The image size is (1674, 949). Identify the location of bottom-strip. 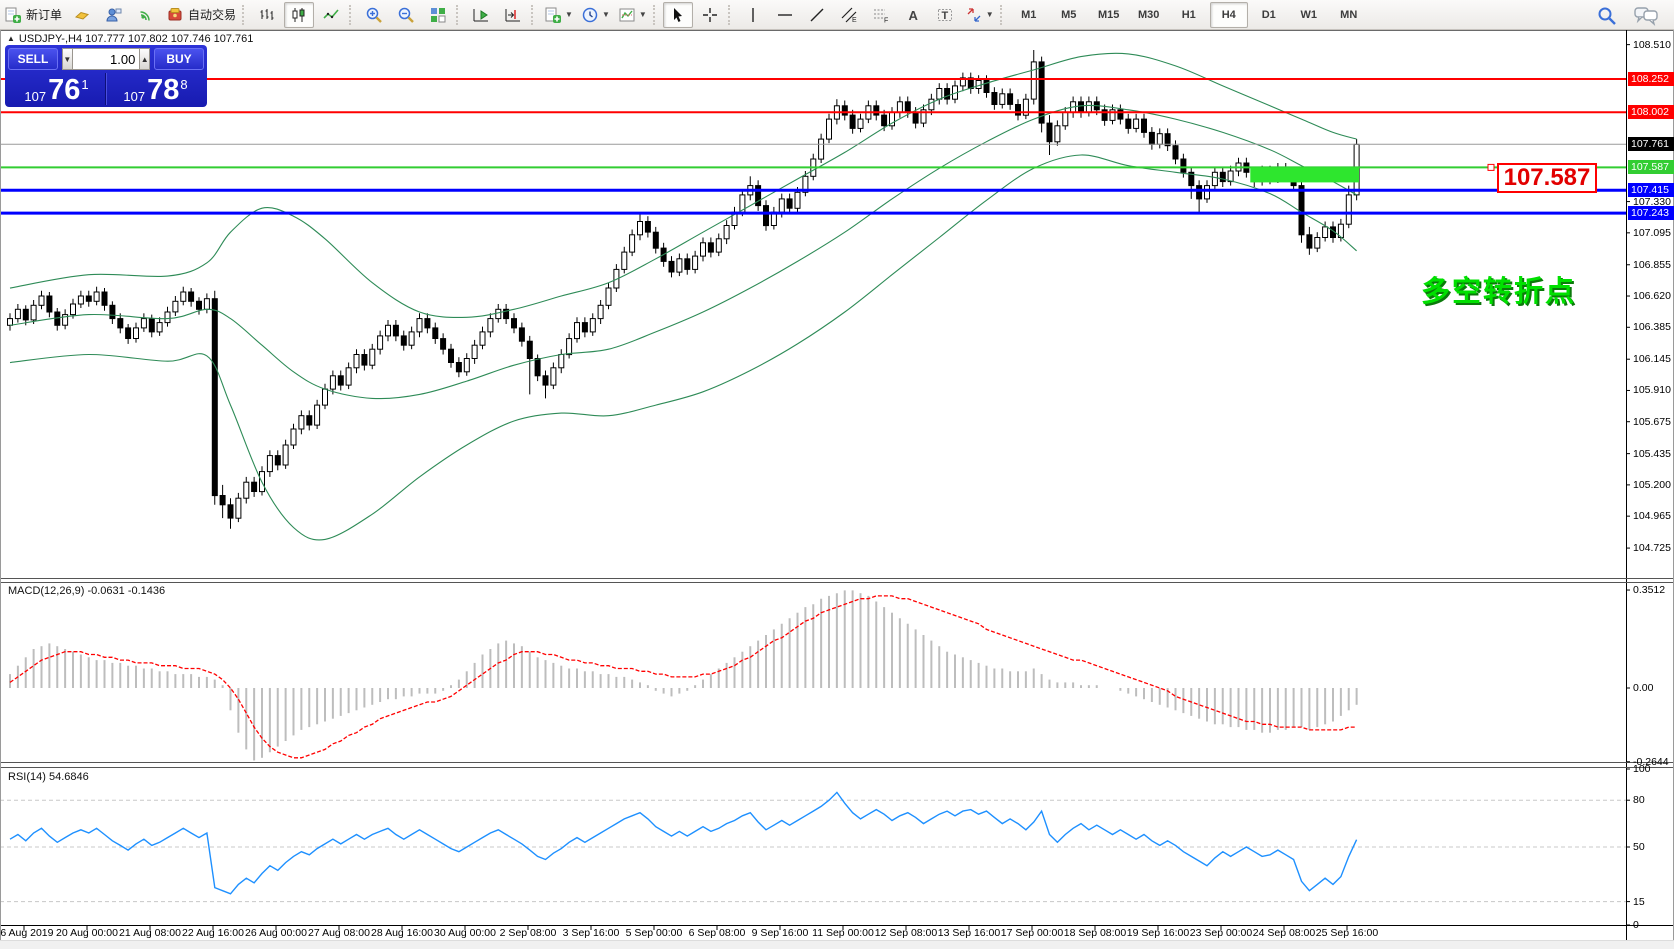
(837, 944).